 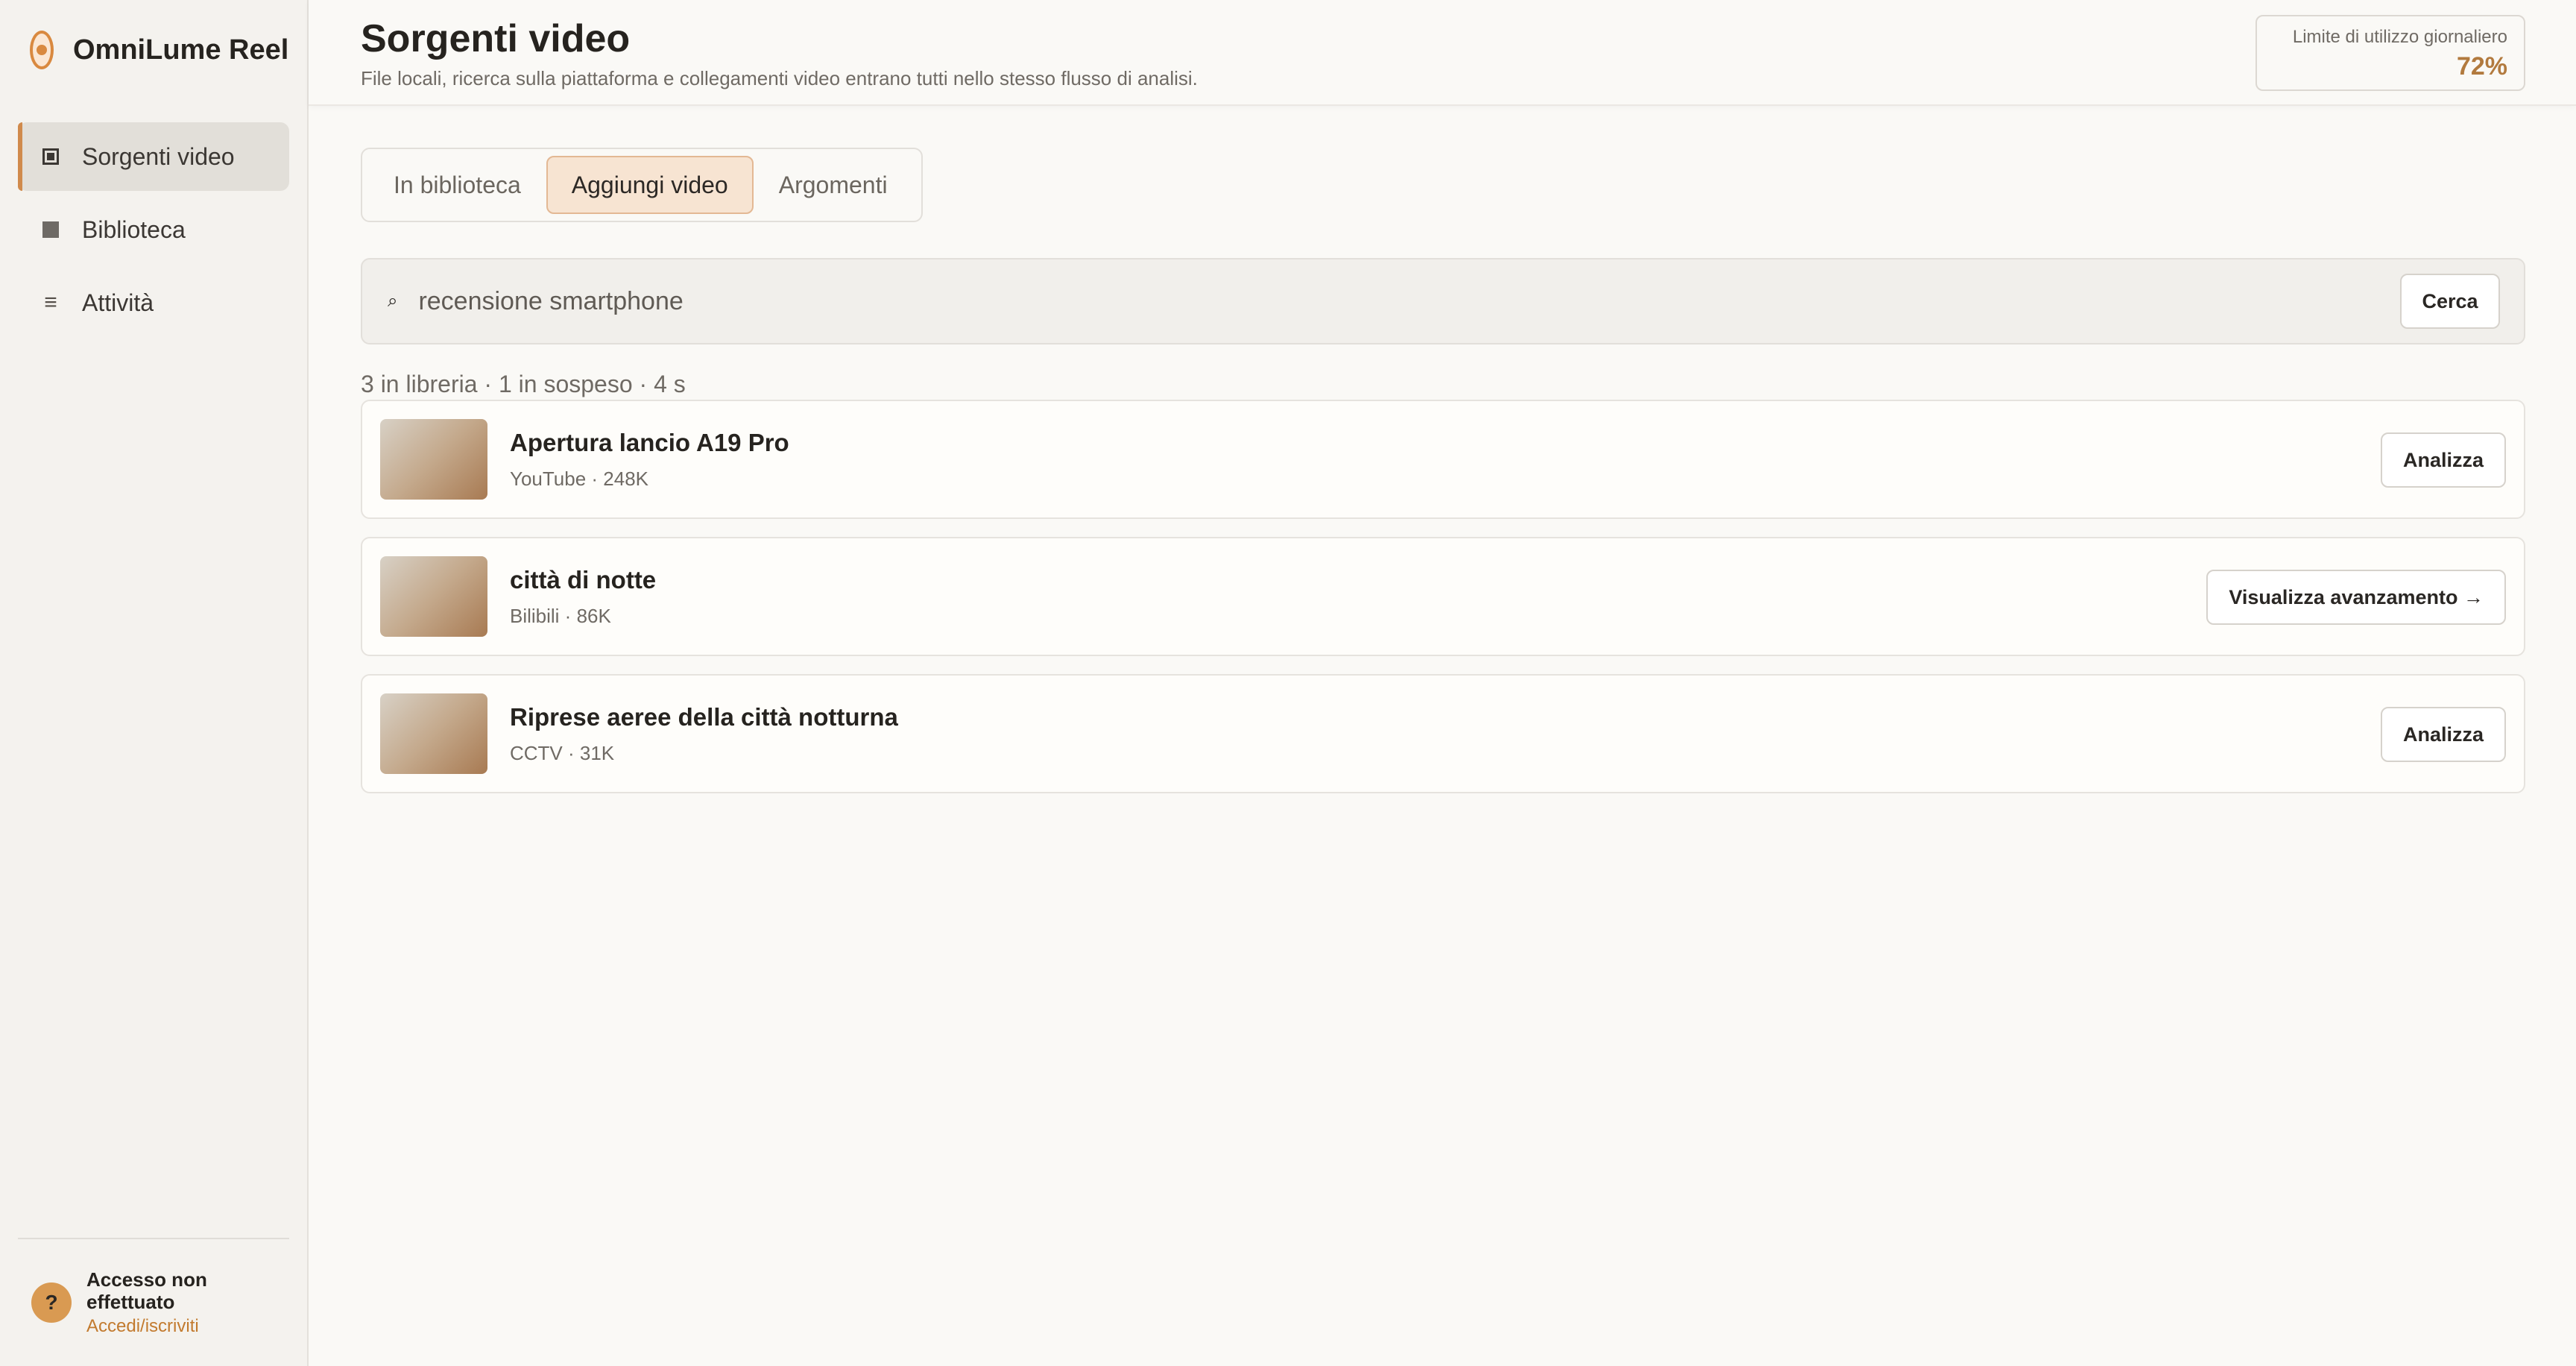 I want to click on tab-add-video: Aggiungi video, so click(x=650, y=185).